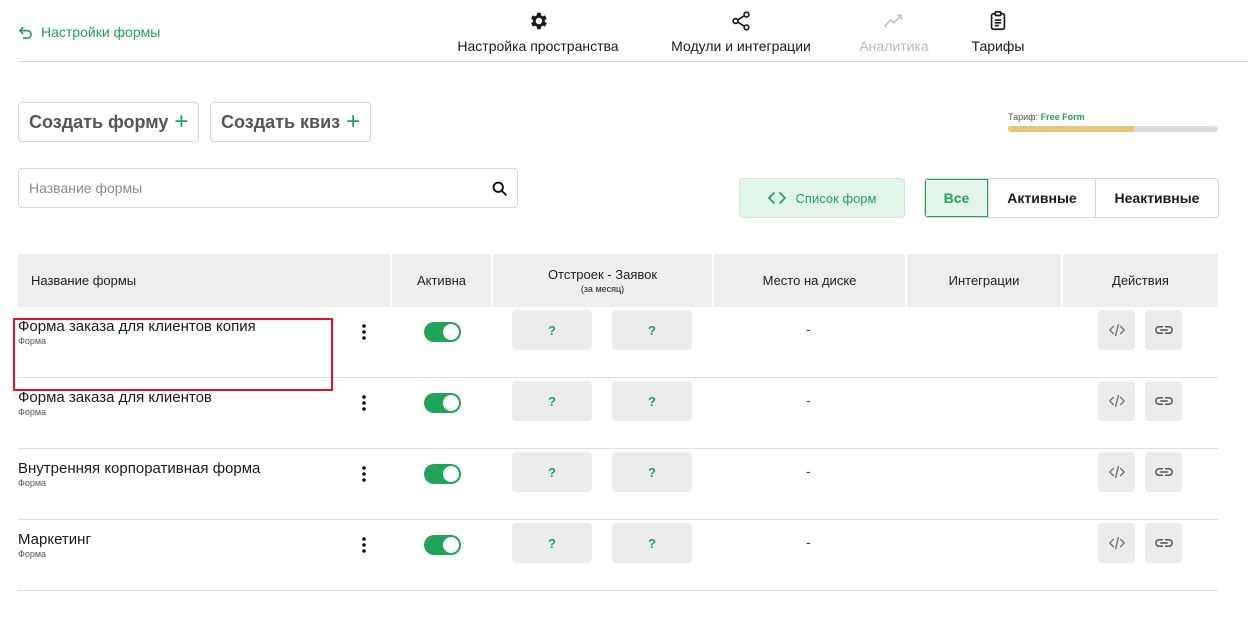 This screenshot has width=1249, height=620. What do you see at coordinates (115, 397) in the screenshot?
I see `form-name: Форма заказа для клиентов` at bounding box center [115, 397].